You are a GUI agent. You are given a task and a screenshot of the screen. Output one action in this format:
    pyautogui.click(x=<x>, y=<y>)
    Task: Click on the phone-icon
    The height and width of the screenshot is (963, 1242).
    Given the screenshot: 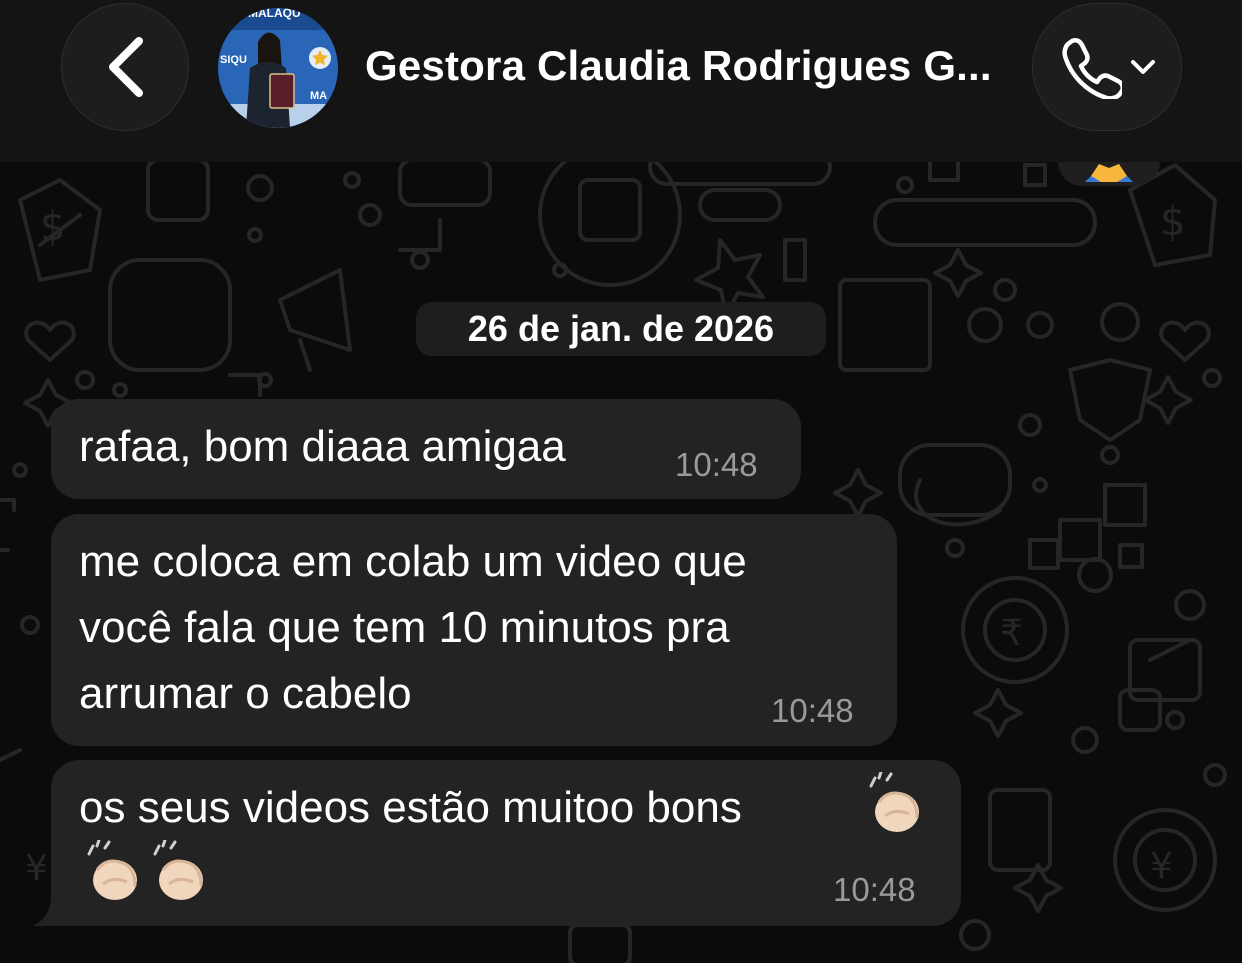 What is the action you would take?
    pyautogui.click(x=1092, y=68)
    